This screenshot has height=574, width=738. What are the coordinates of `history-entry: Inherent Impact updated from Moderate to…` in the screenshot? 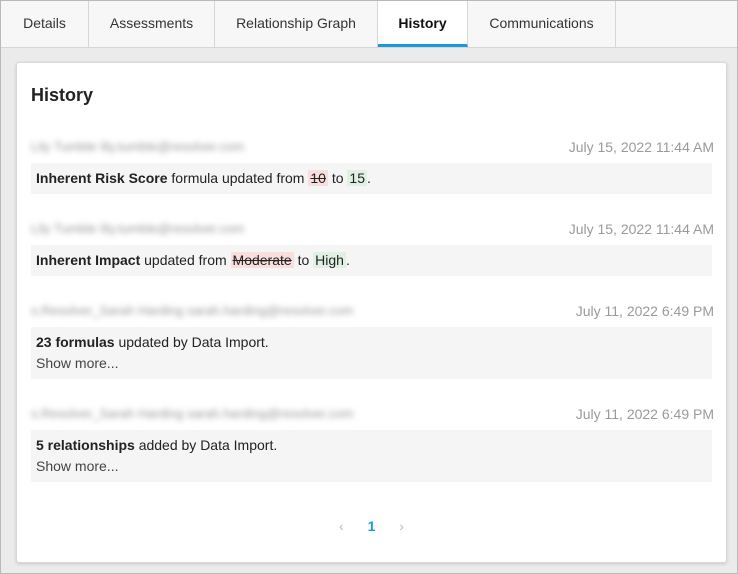 It's located at (371, 260).